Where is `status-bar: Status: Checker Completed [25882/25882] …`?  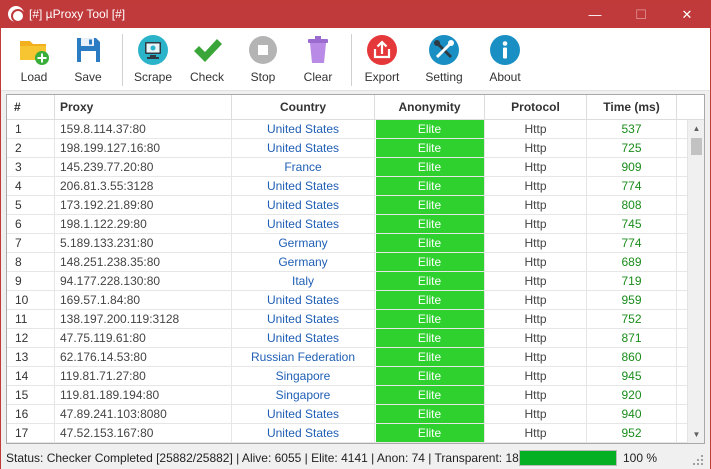 status-bar: Status: Checker Completed [25882/25882] … is located at coordinates (355, 458).